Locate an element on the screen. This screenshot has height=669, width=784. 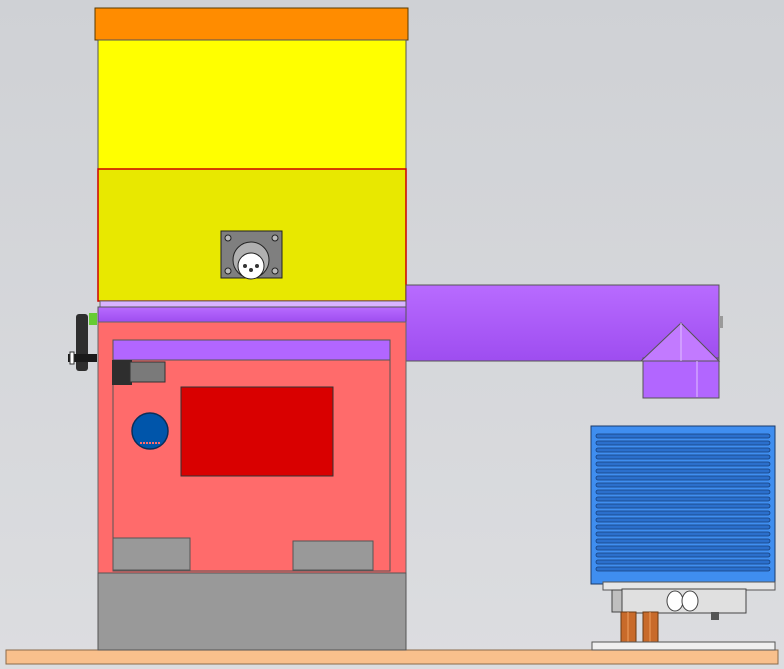
foot-plate is located at coordinates (683, 646).